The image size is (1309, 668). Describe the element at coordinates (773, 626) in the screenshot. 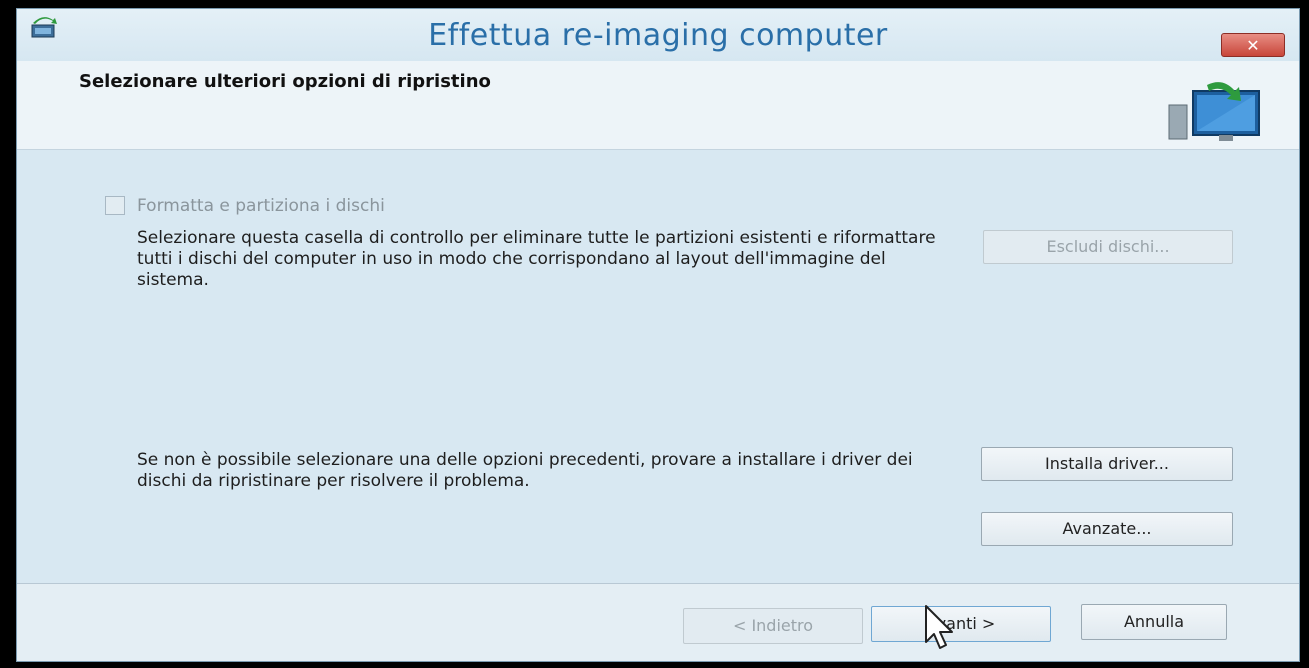

I see `back-button: < Indietro` at that location.